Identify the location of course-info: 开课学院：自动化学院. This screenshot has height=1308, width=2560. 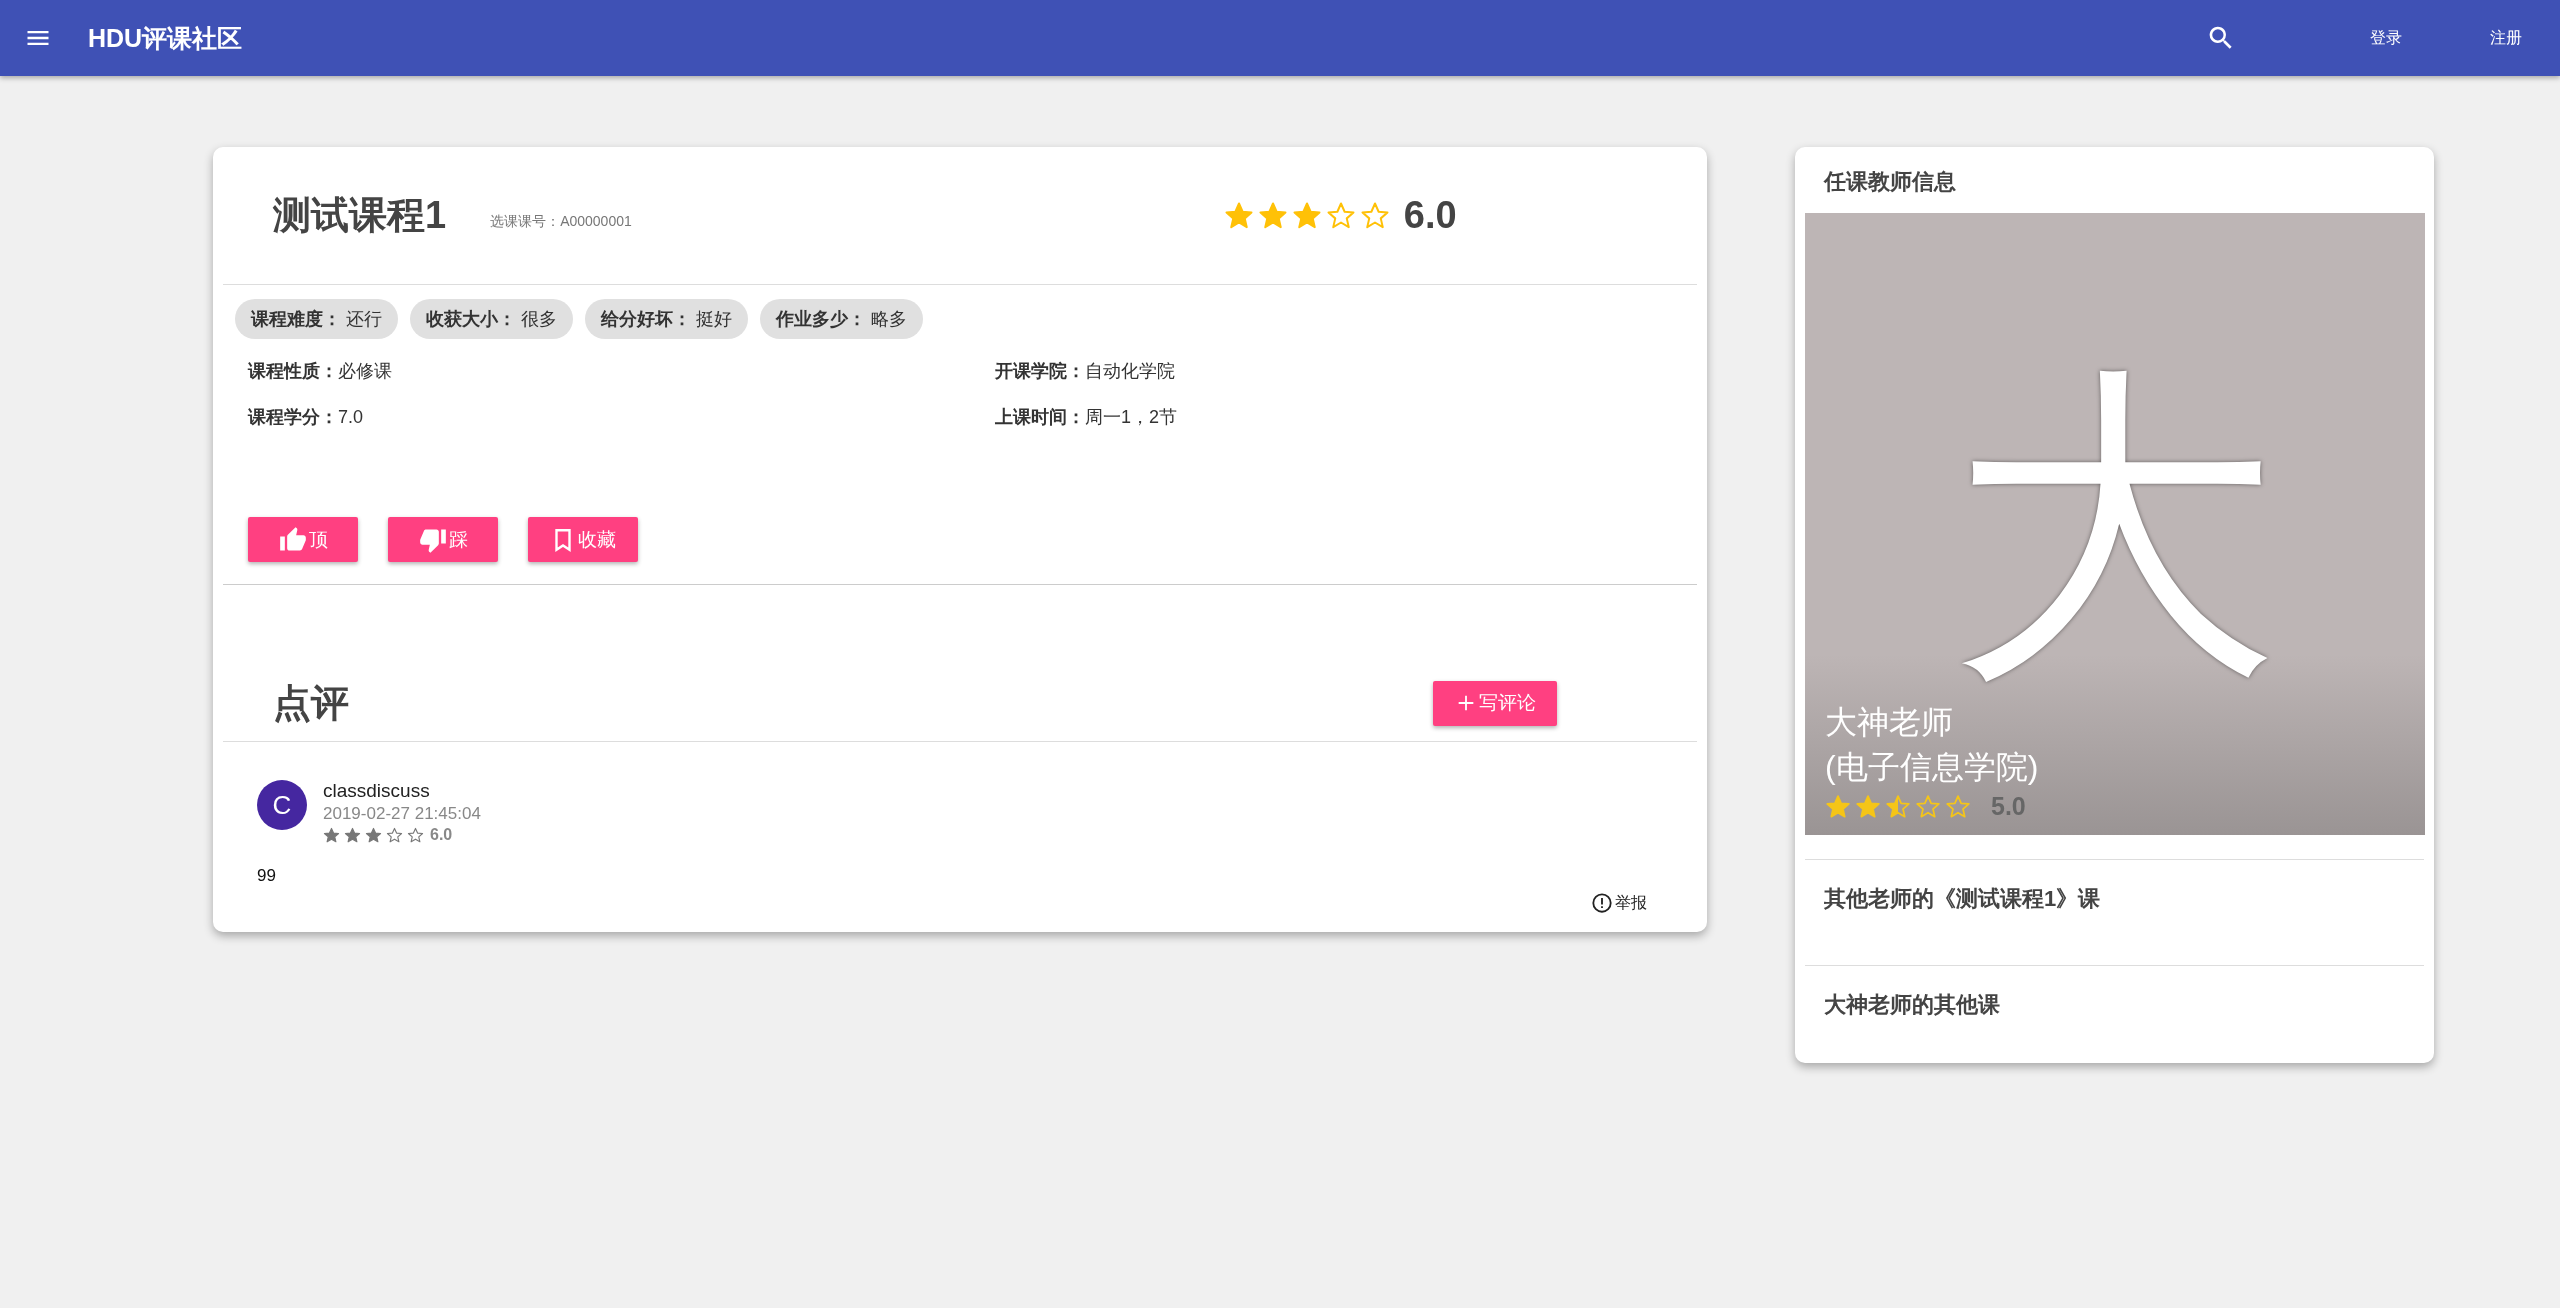
(1085, 371).